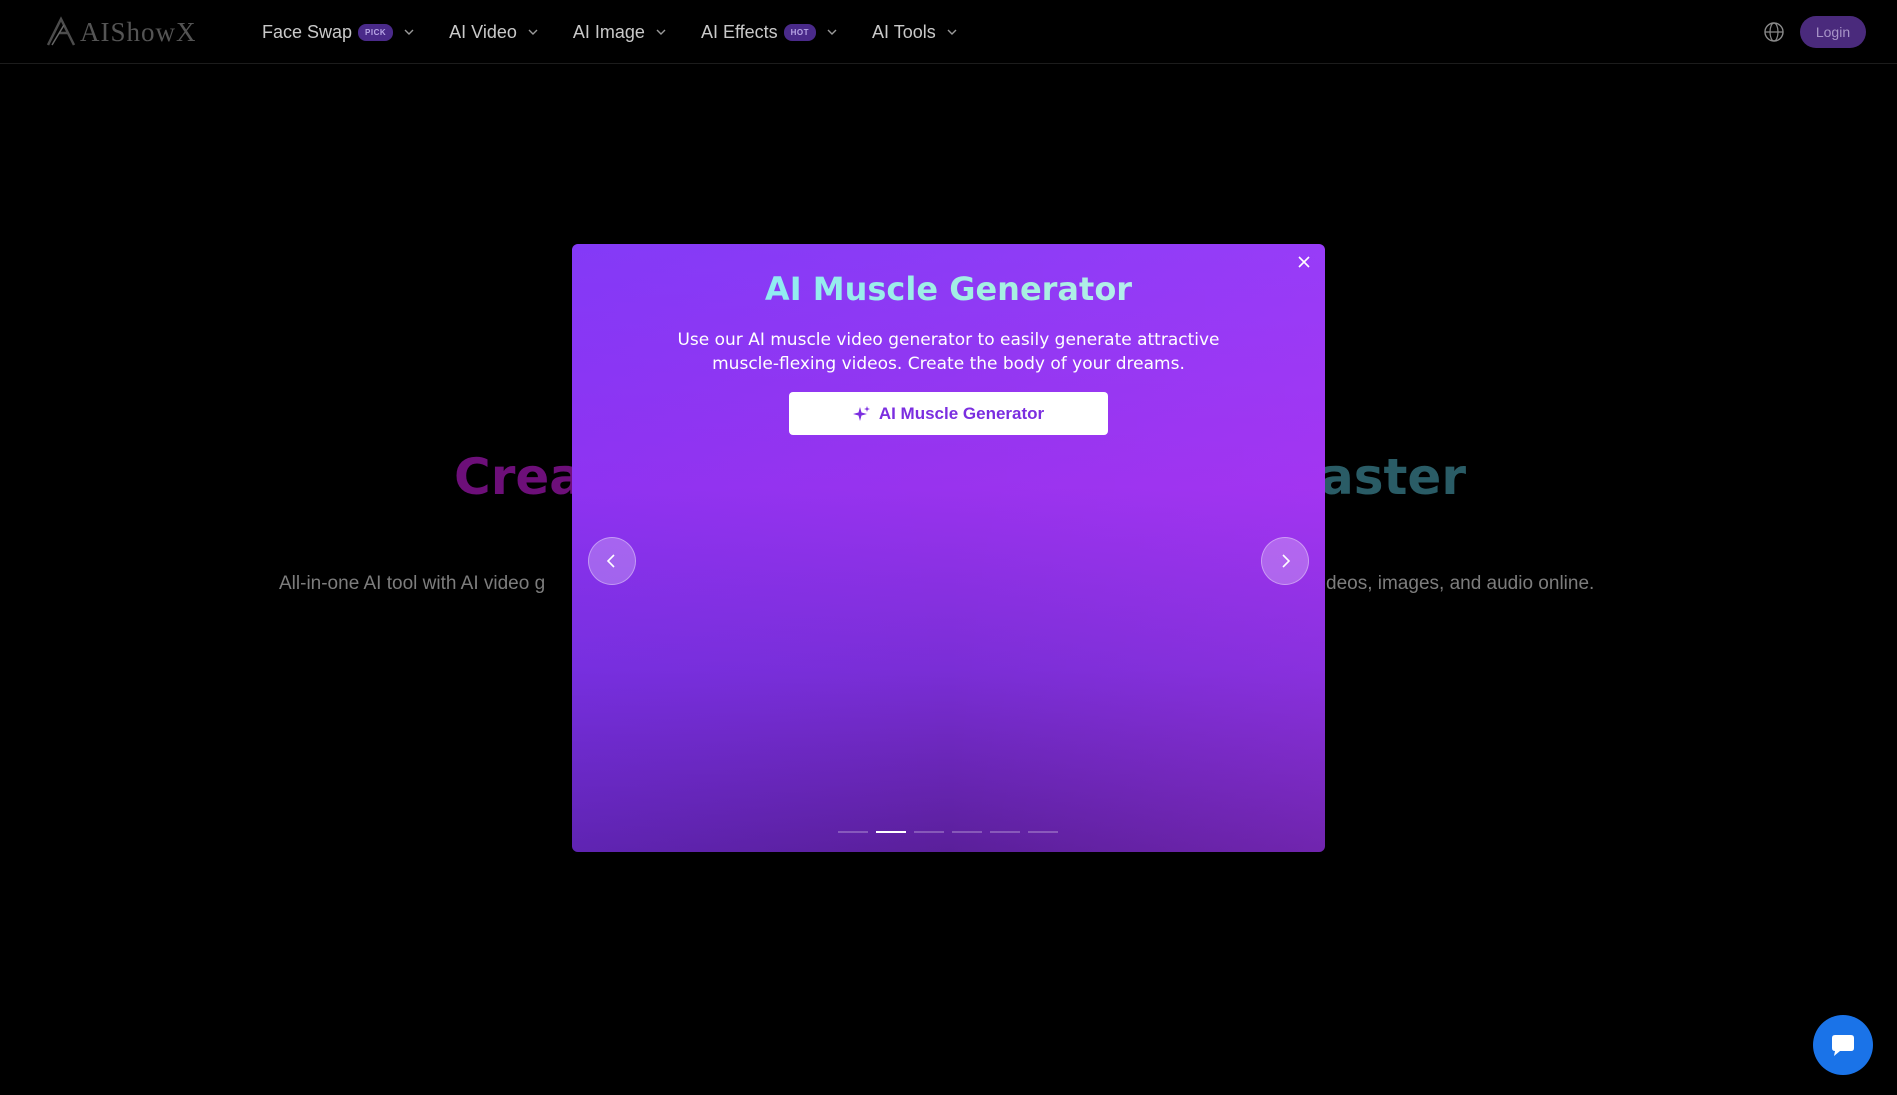  What do you see at coordinates (739, 31) in the screenshot?
I see `nav-label: AI Effects` at bounding box center [739, 31].